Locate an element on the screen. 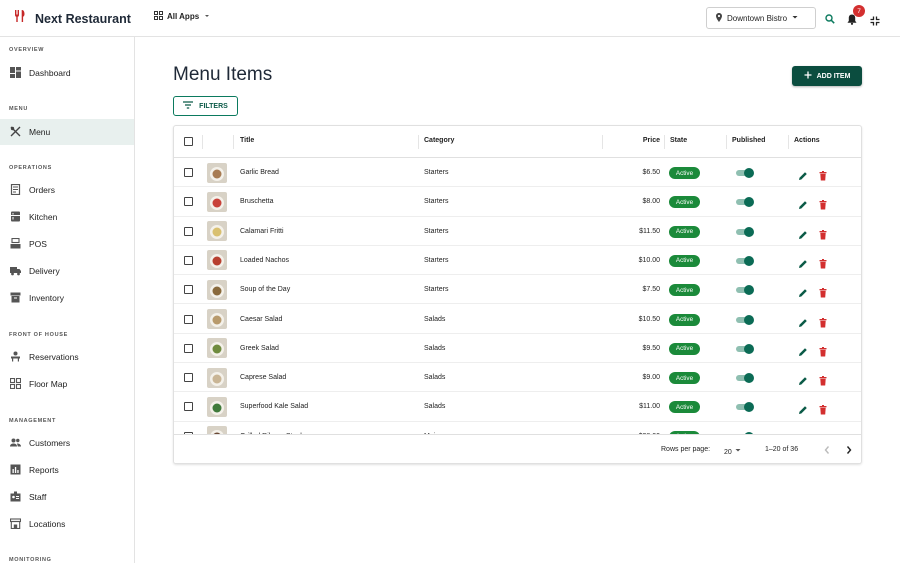  floor-map-icon is located at coordinates (15, 384).